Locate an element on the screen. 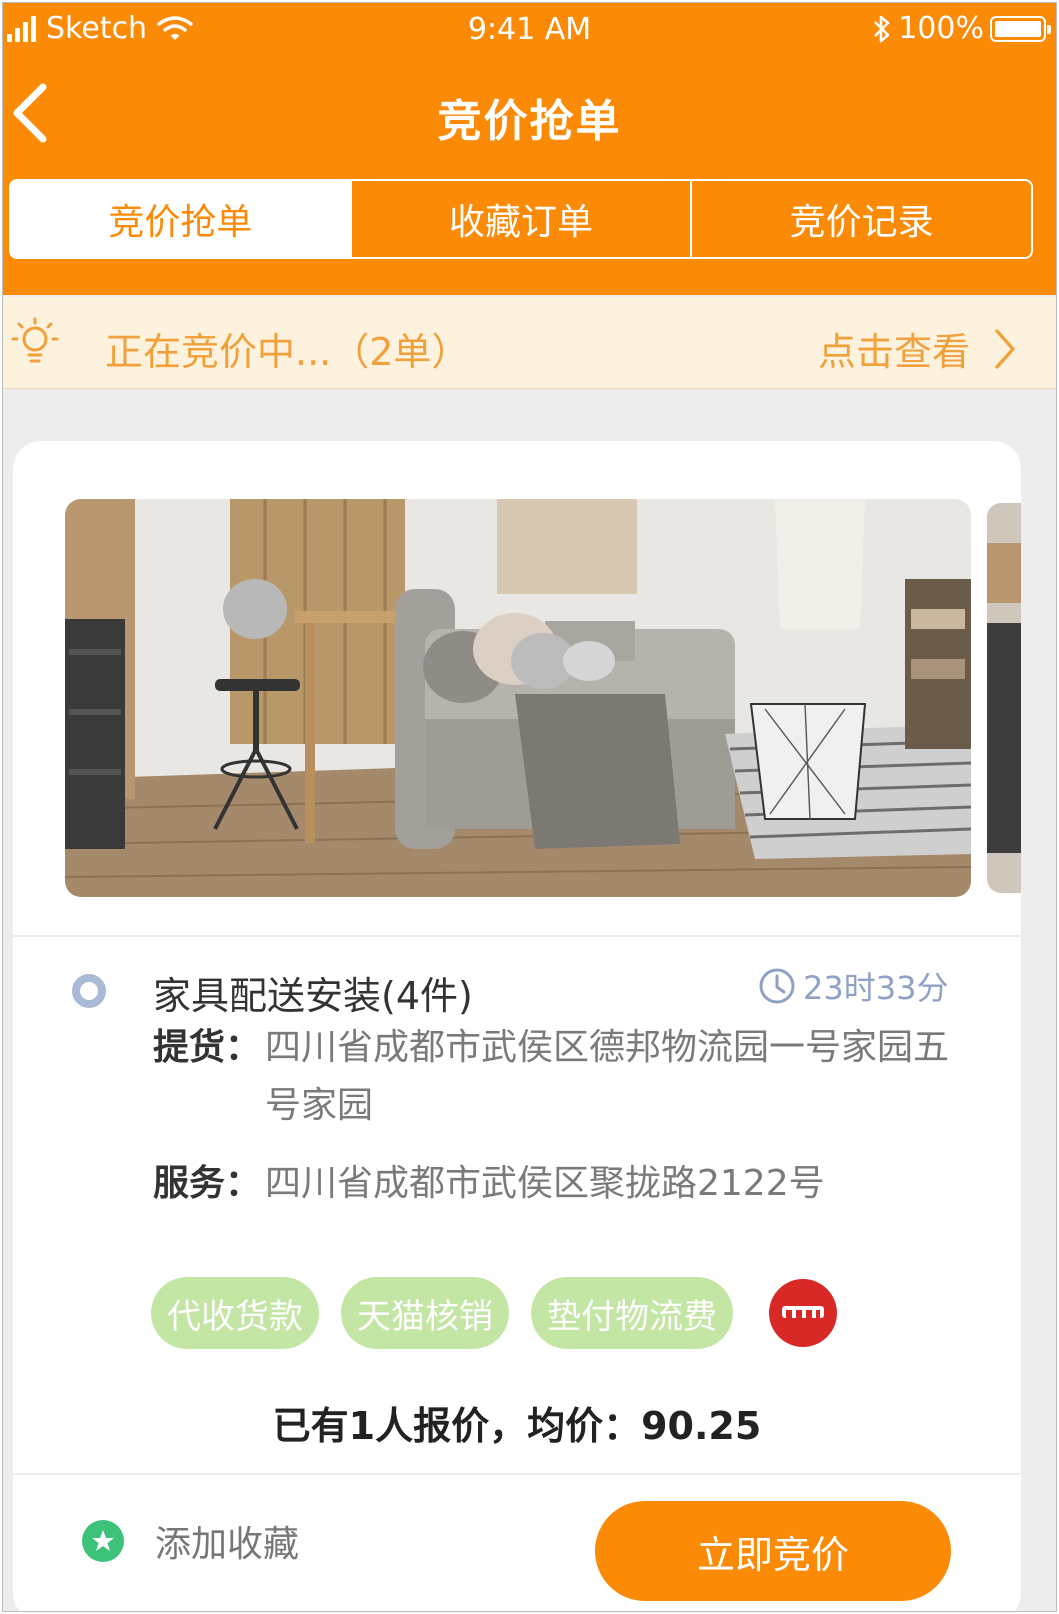  star-icon is located at coordinates (103, 1541).